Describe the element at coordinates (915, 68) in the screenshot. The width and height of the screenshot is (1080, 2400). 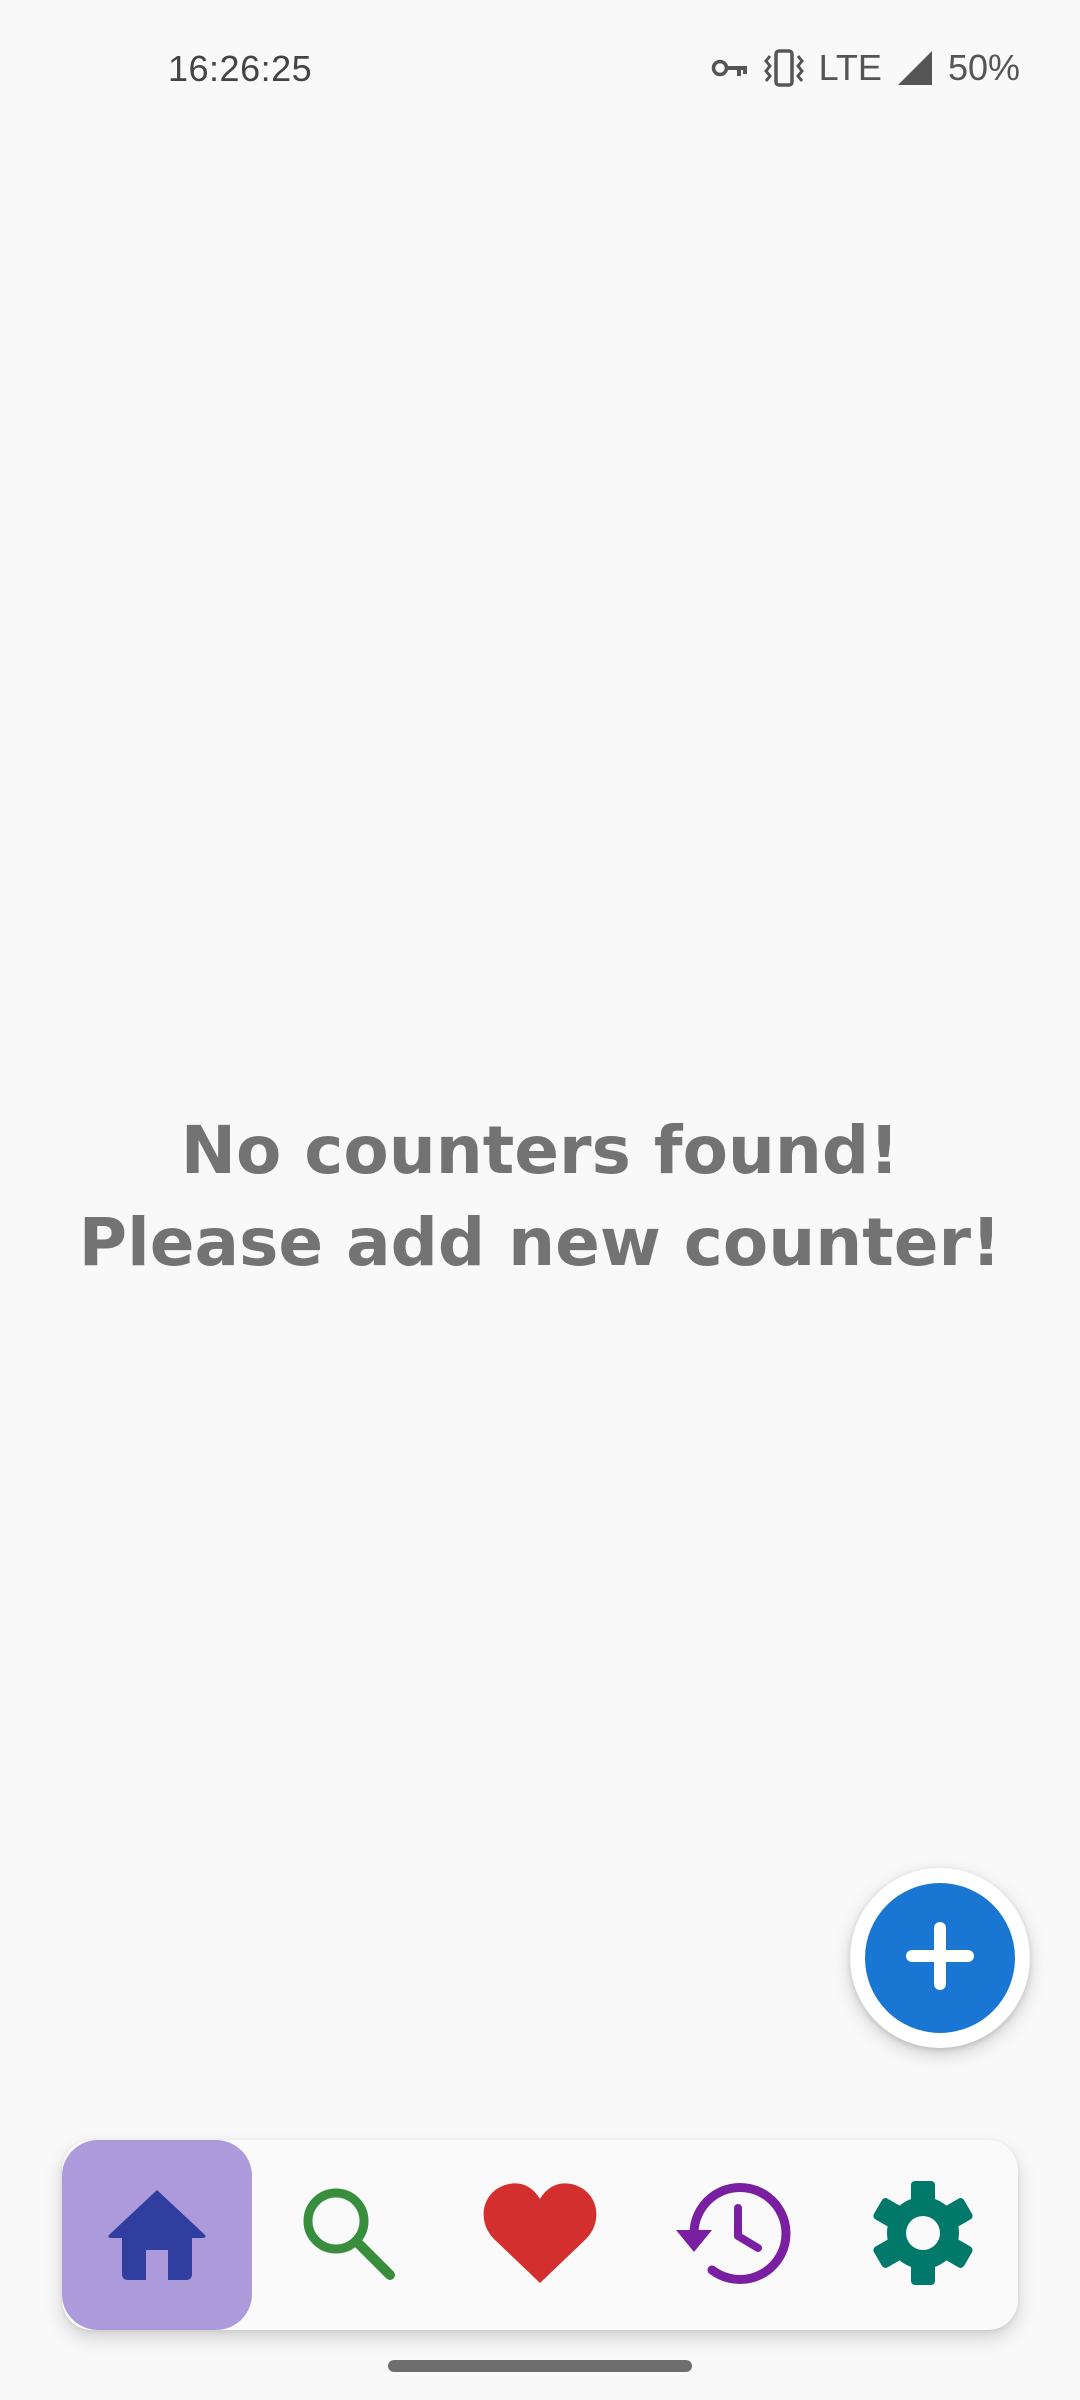
I see `signal-icon` at that location.